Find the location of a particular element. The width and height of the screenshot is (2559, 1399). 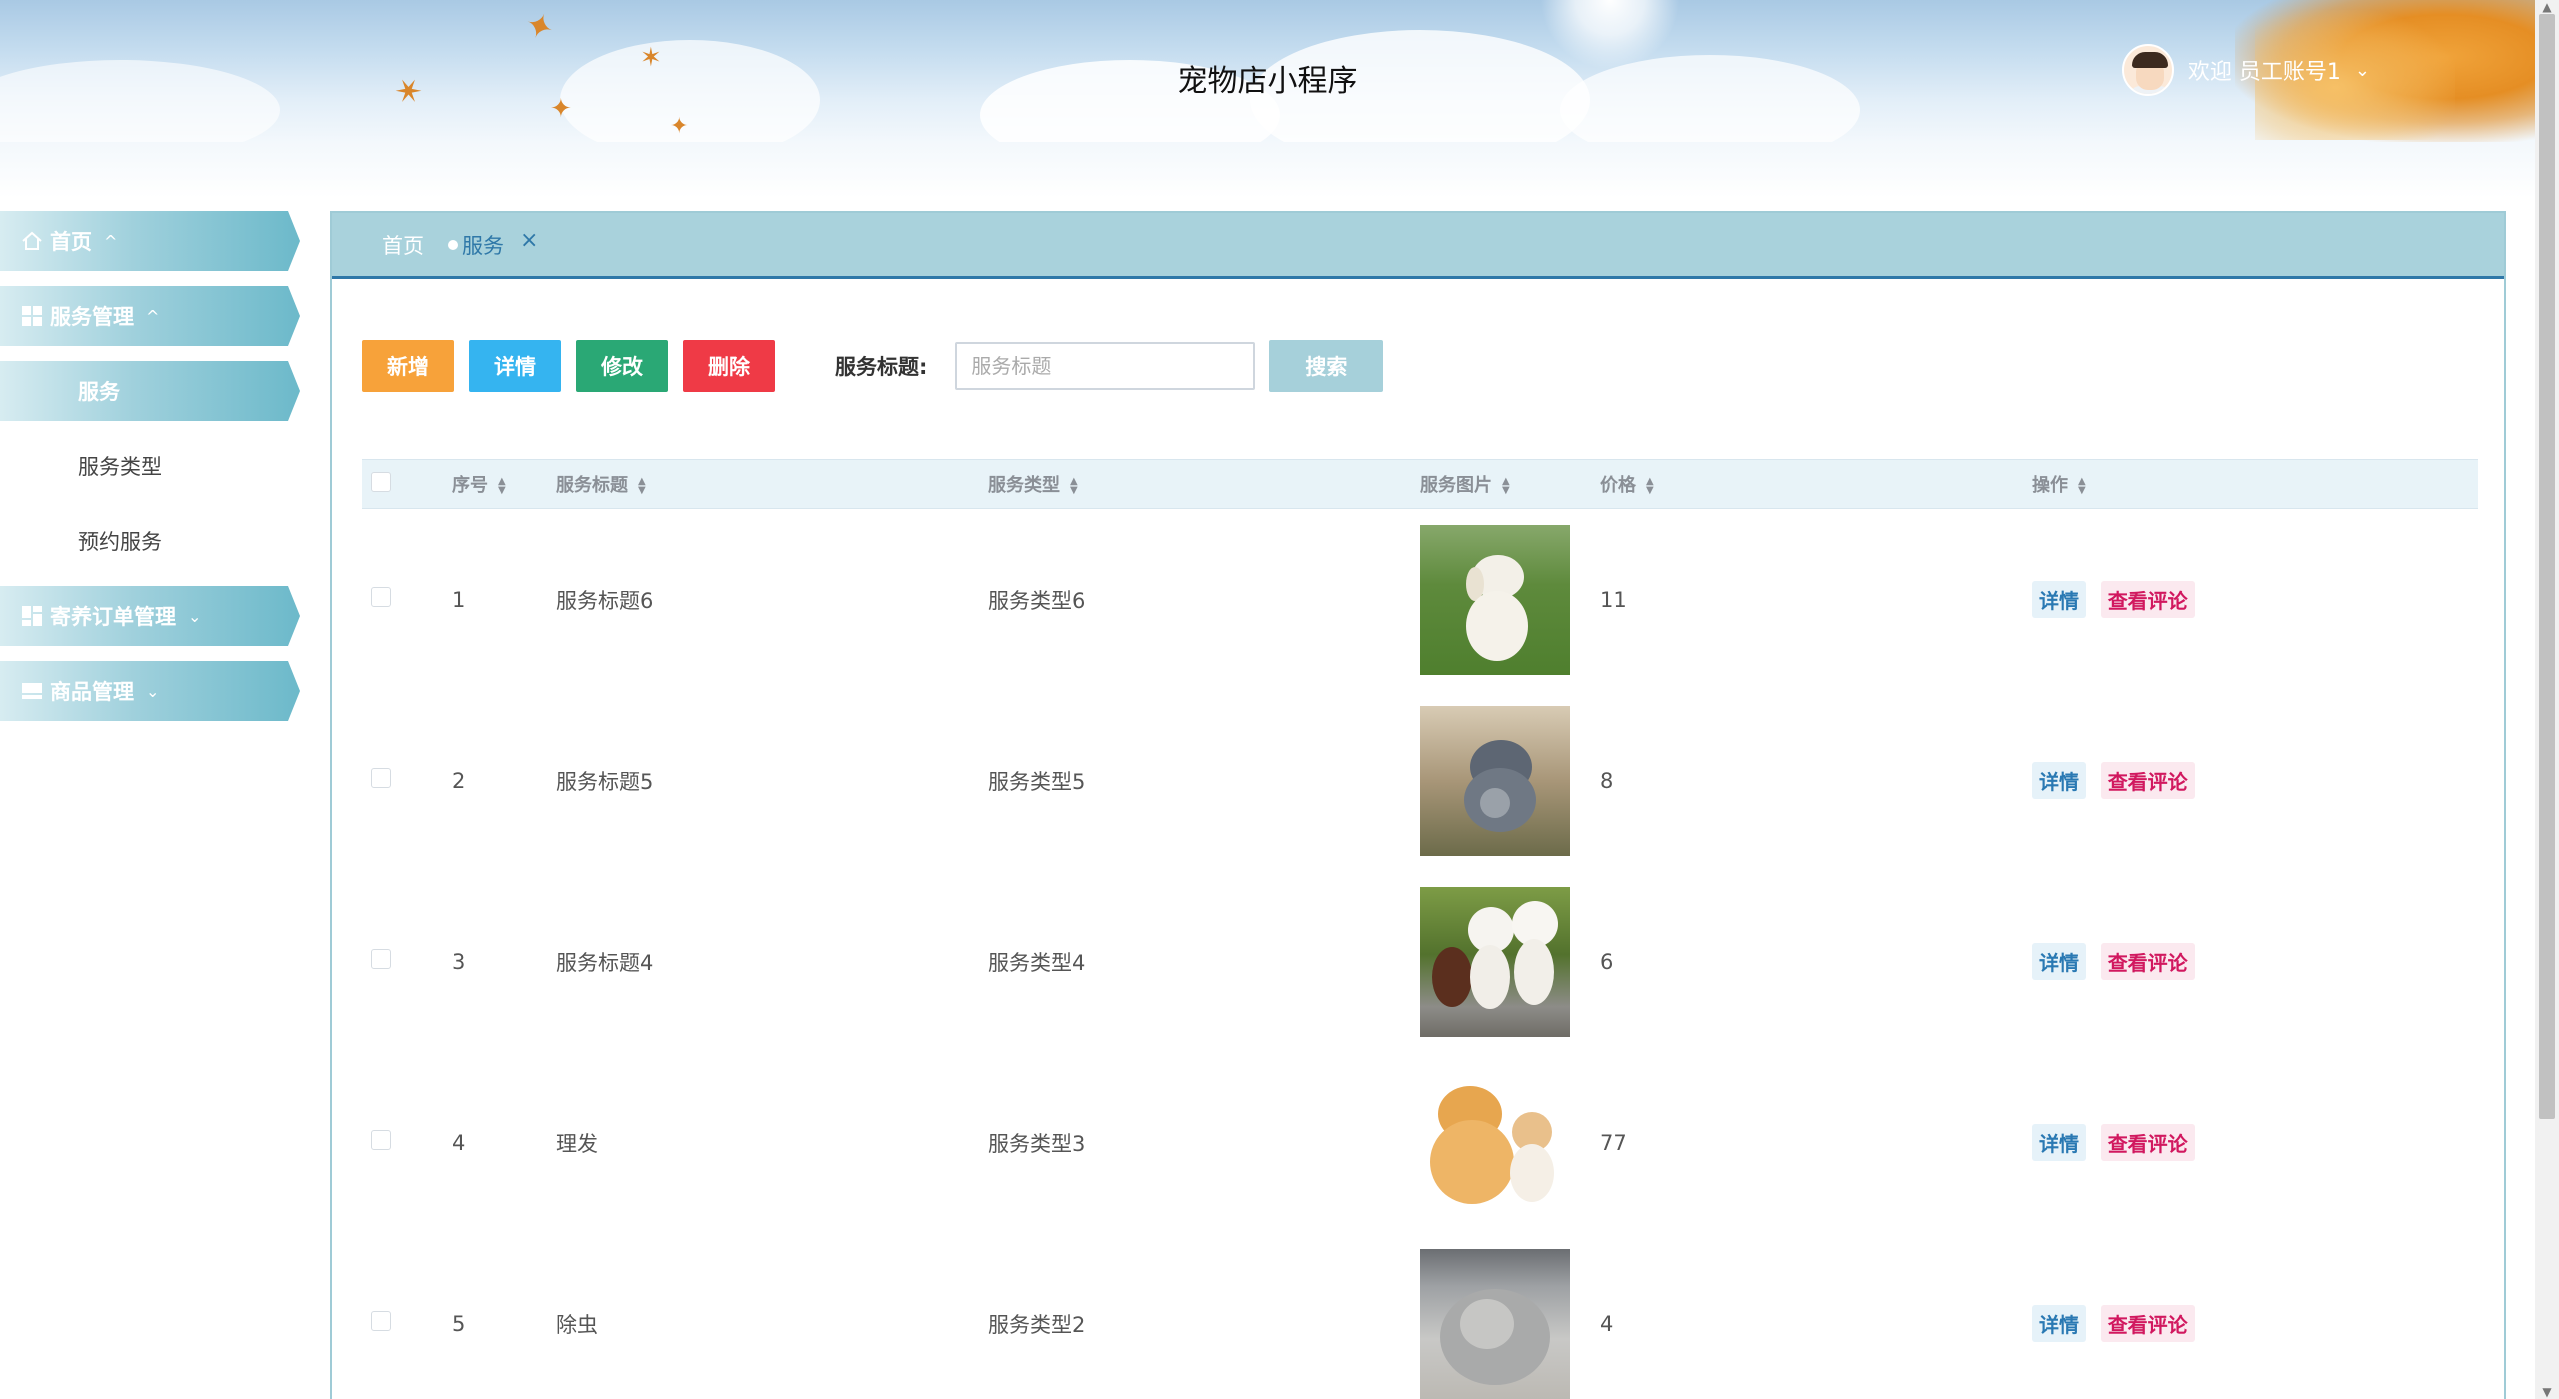

sidebar-item-booking-service: 预约服务 is located at coordinates (150, 541).